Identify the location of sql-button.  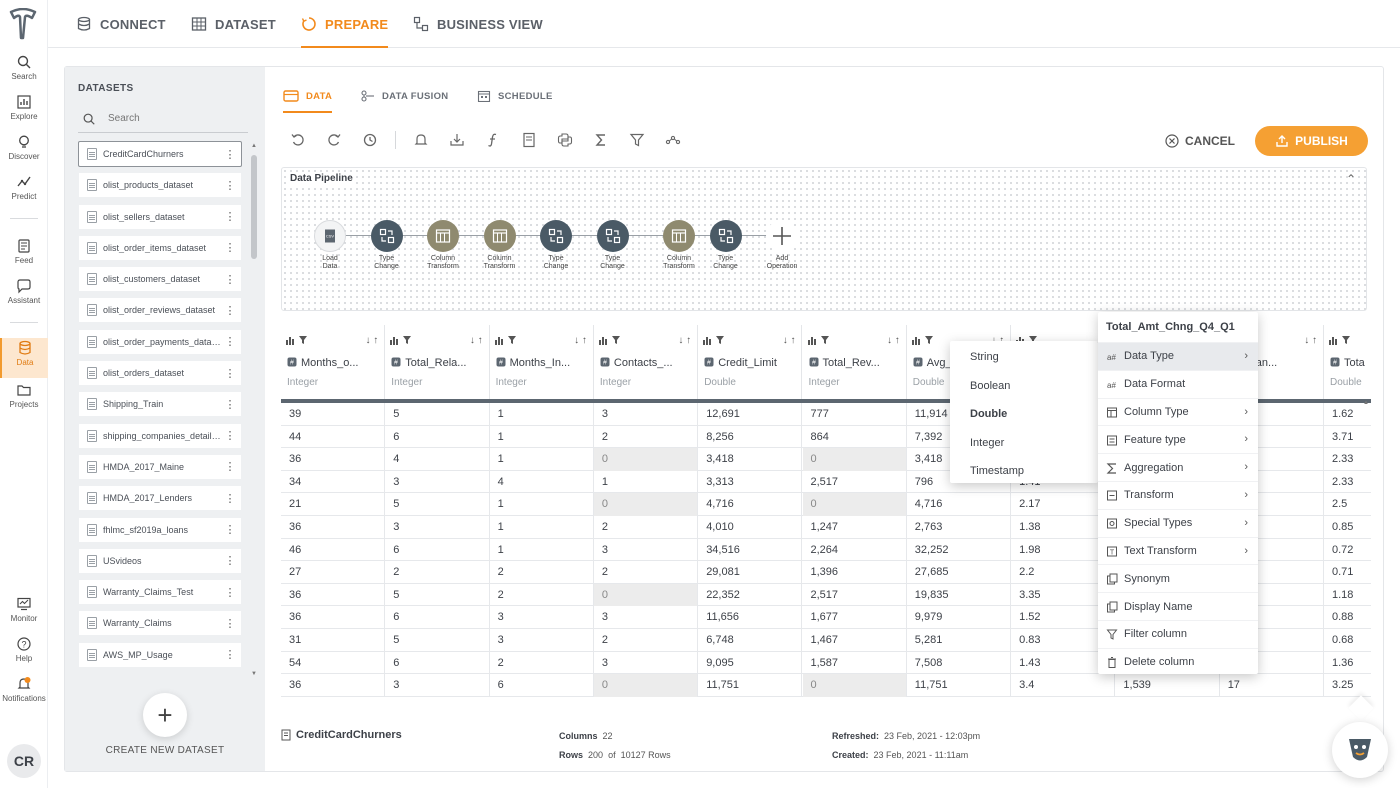
(529, 140).